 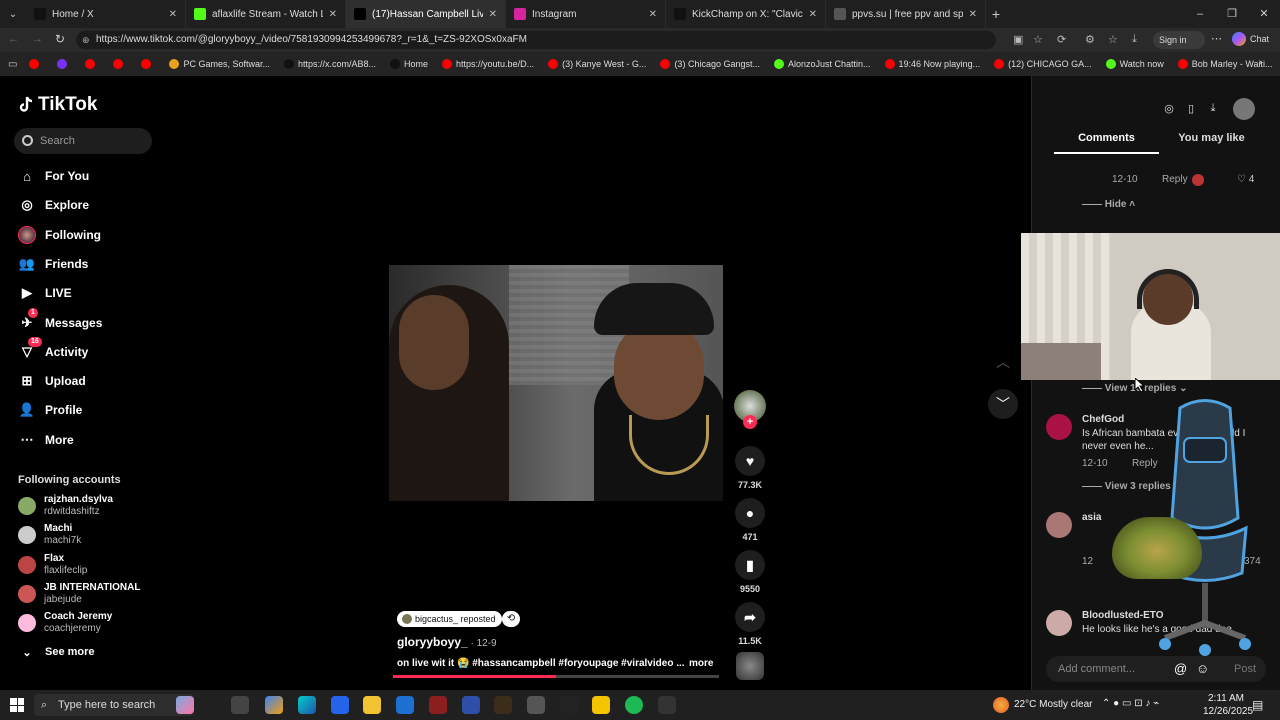 I want to click on following-account: Flax flaxlifeclip, so click(x=52, y=565).